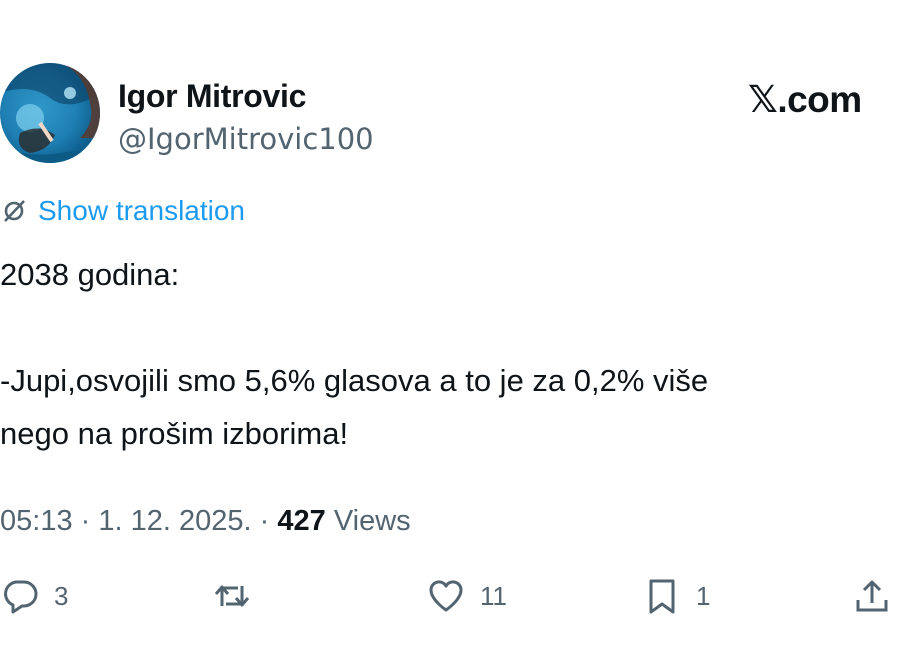  I want to click on author-handle: @IgorMitrovic100, so click(246, 139).